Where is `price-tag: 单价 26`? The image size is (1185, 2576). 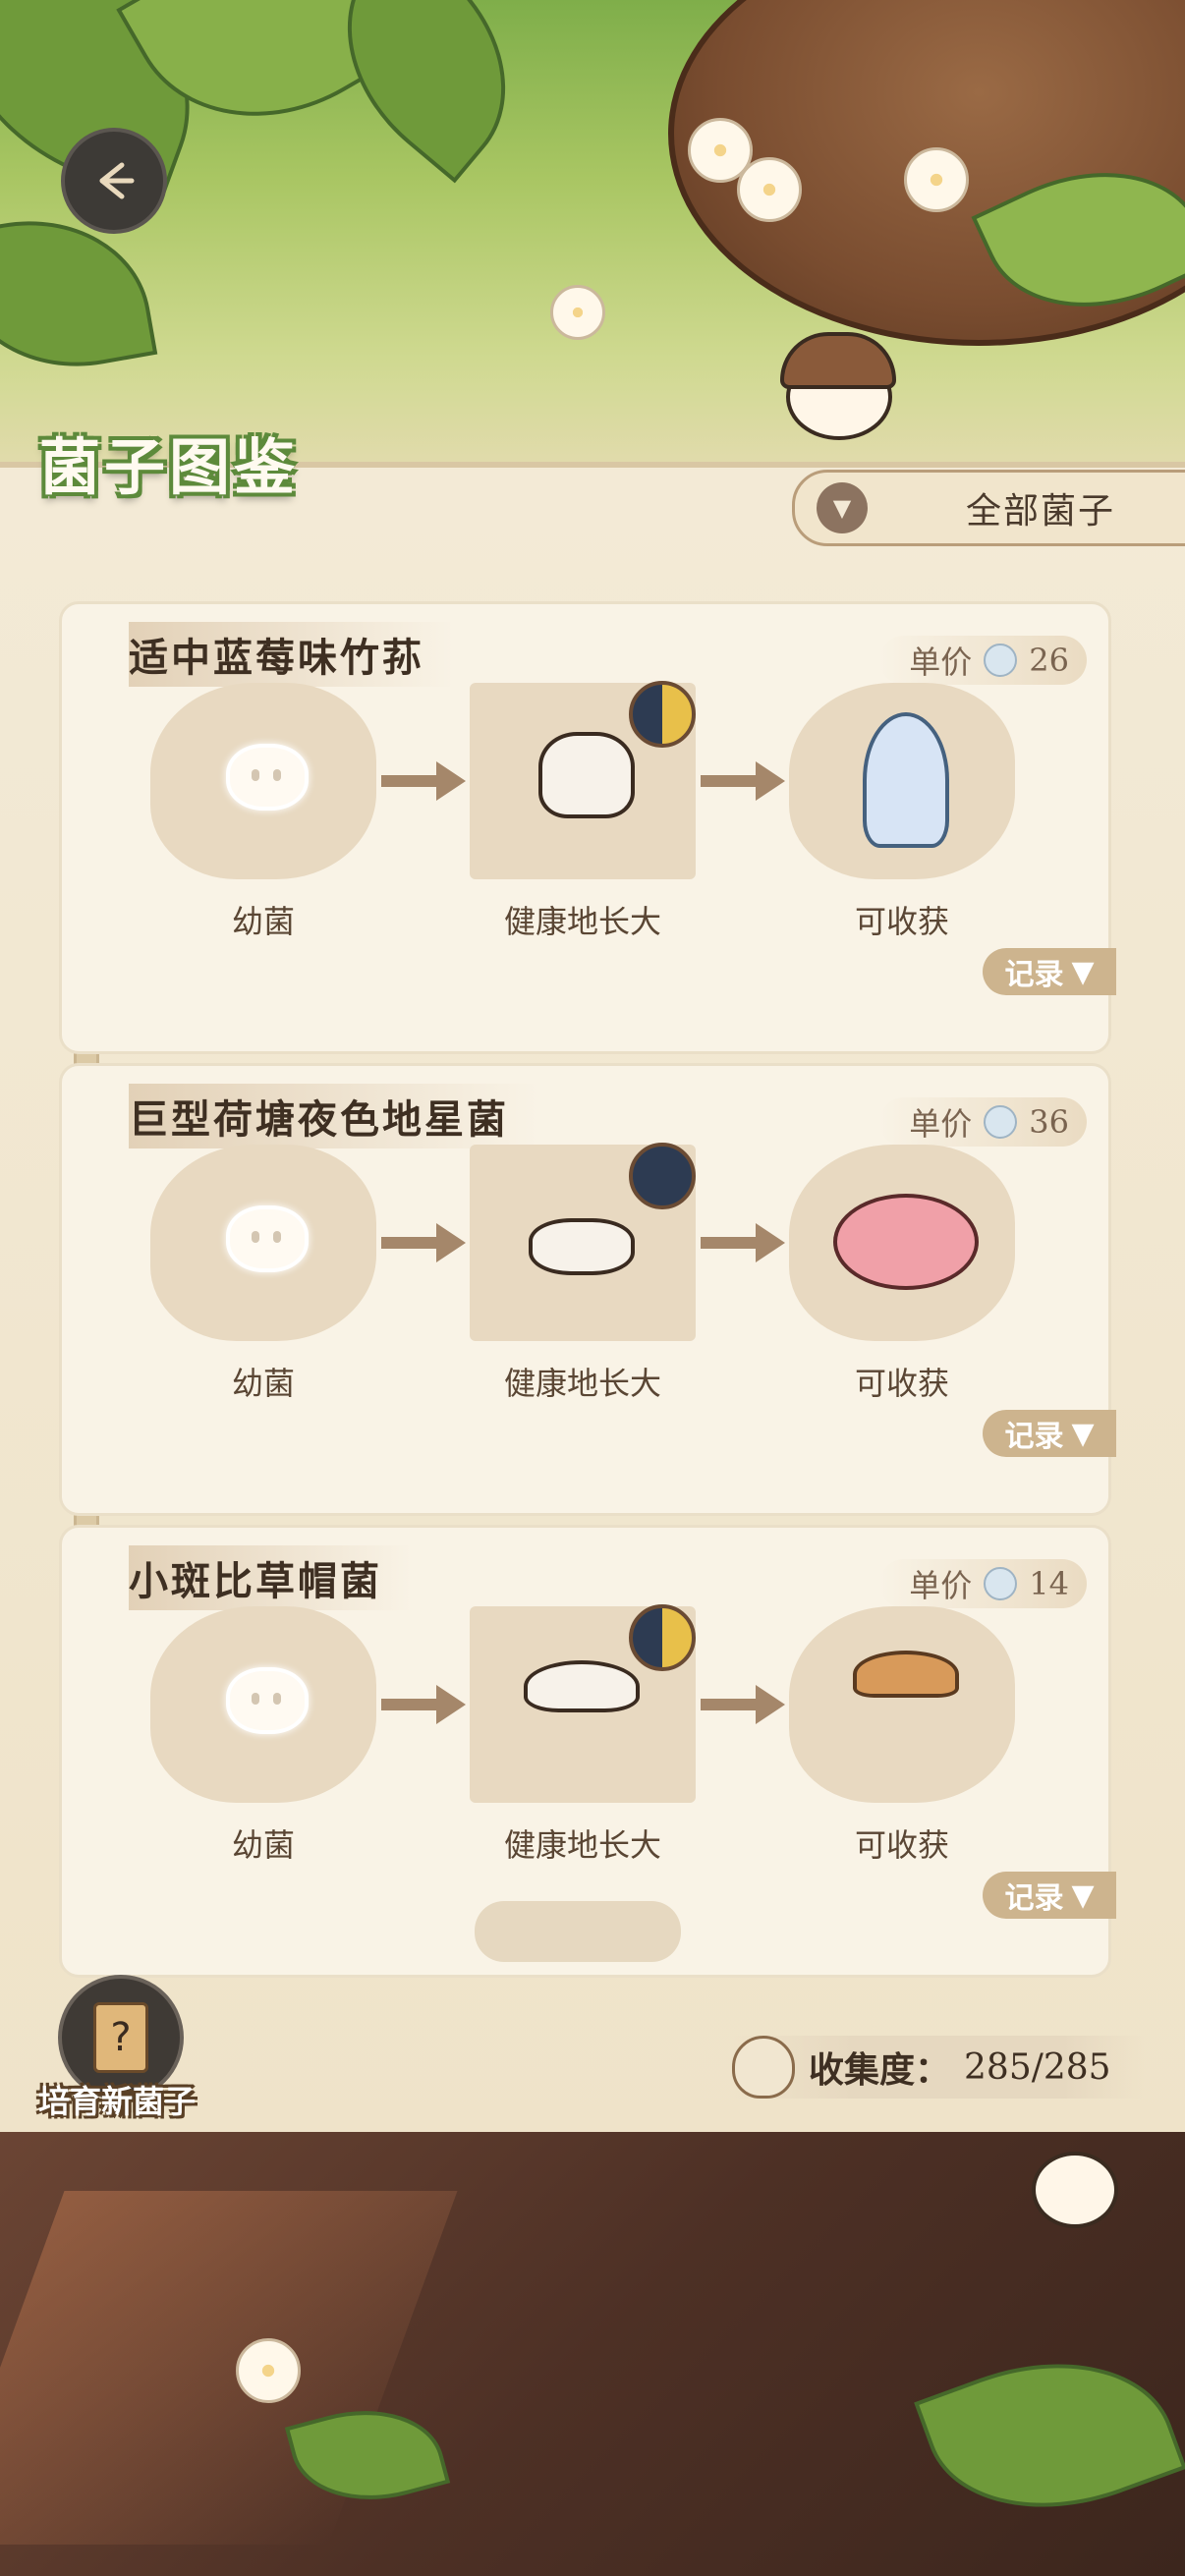
price-tag: 单价 26 is located at coordinates (983, 660).